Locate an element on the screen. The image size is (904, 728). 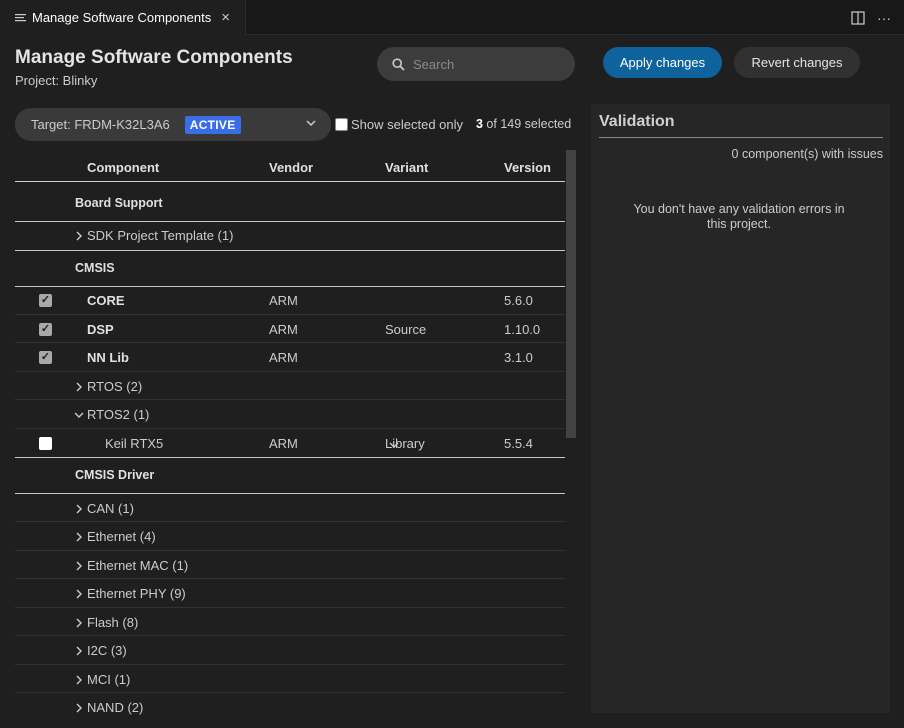
component-variant: Library is located at coordinates (405, 443).